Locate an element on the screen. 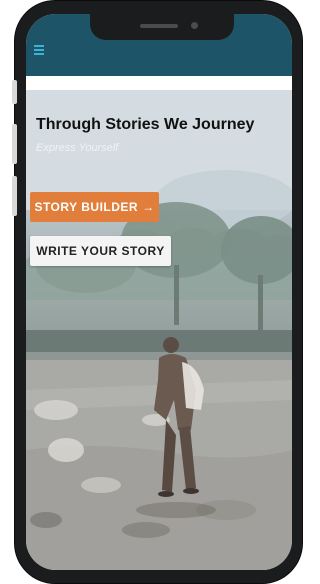 The width and height of the screenshot is (320, 584). silent-switch is located at coordinates (14, 92).